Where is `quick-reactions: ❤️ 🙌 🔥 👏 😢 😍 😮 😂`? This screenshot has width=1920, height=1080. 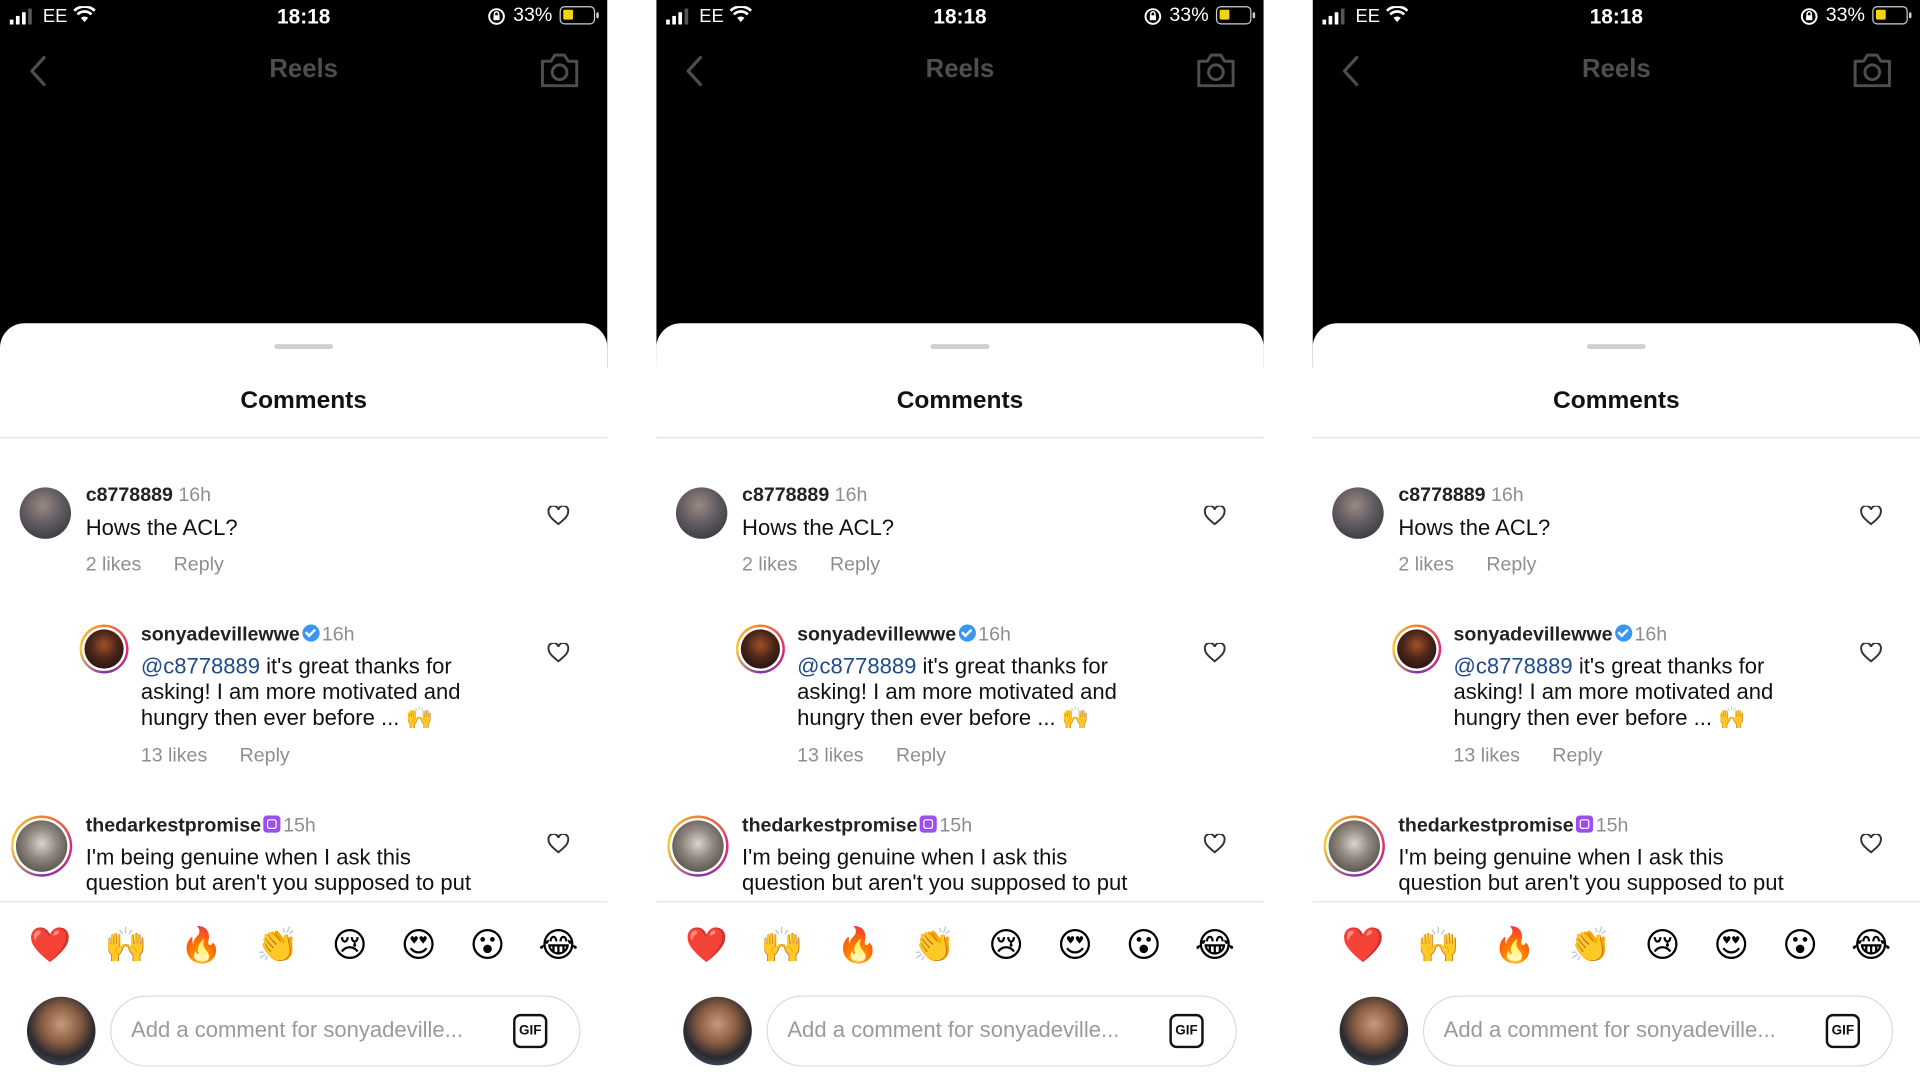 quick-reactions: ❤️ 🙌 🔥 👏 😢 😍 😮 😂 is located at coordinates (1616, 945).